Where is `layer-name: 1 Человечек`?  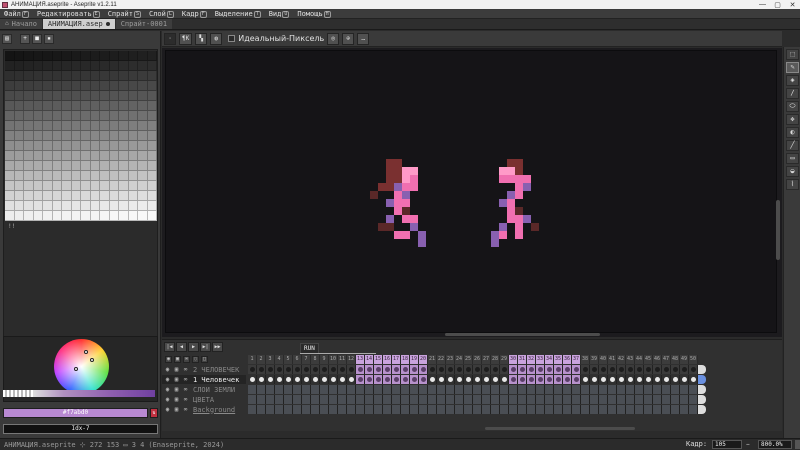 layer-name: 1 Человечек is located at coordinates (216, 380).